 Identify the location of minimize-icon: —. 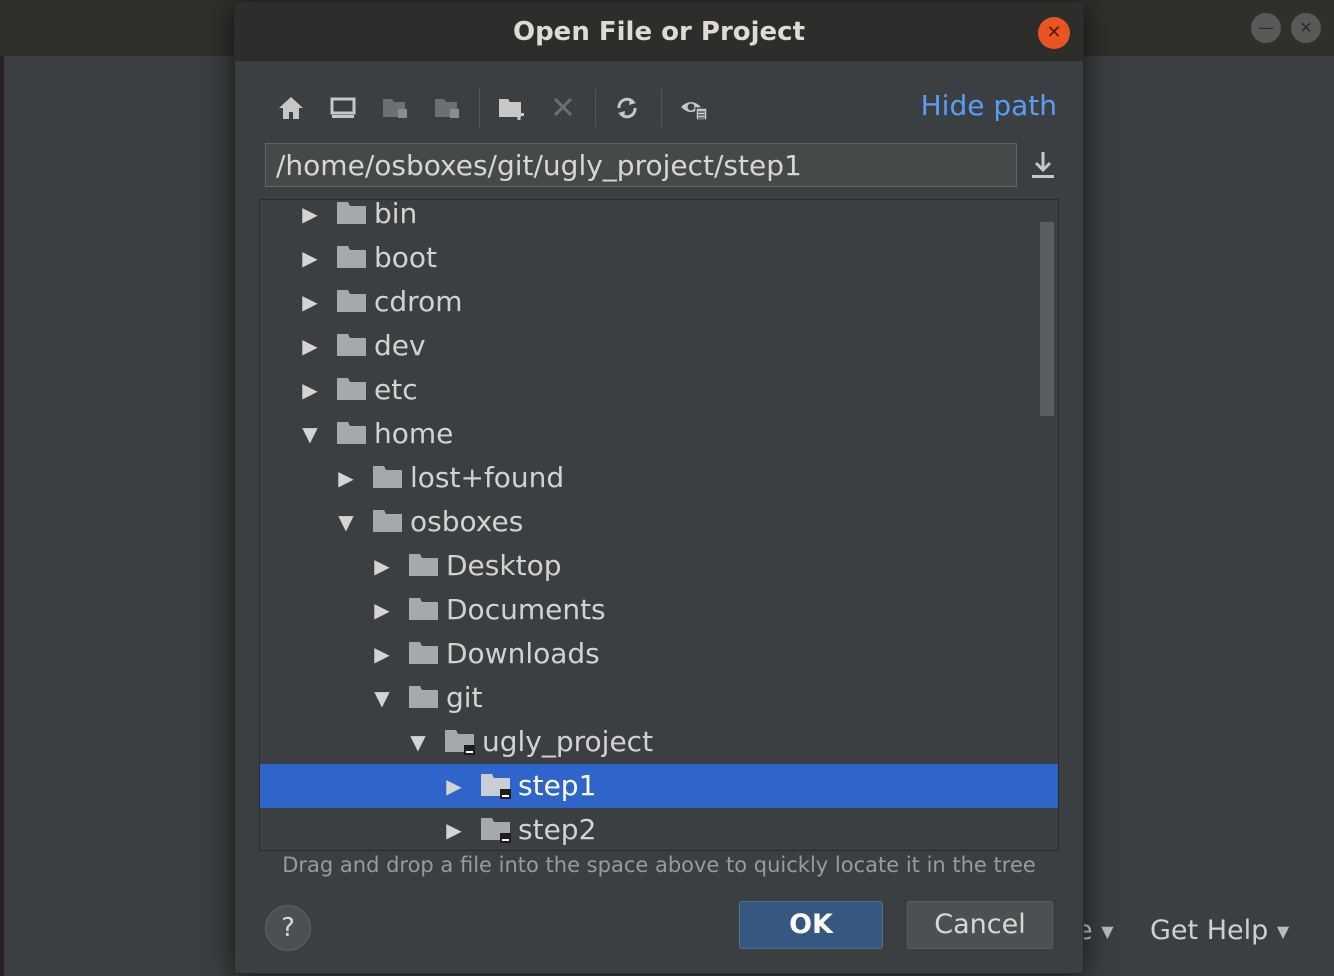
(1266, 28).